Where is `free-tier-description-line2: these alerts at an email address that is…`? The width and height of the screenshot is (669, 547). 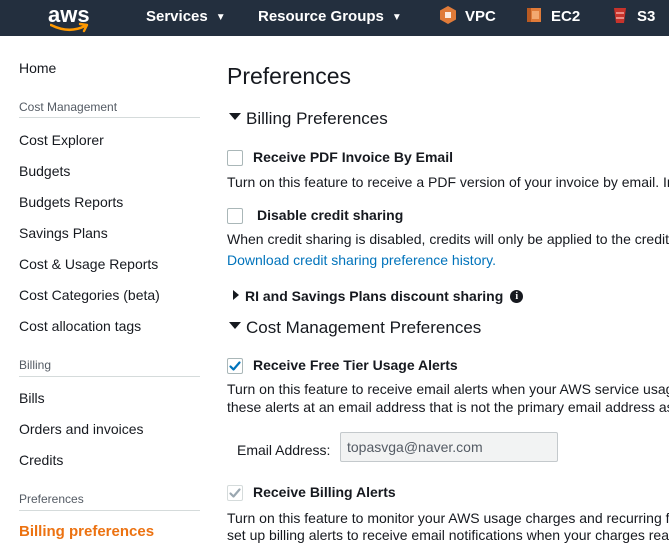
free-tier-description-line2: these alerts at an email address that is… is located at coordinates (448, 407).